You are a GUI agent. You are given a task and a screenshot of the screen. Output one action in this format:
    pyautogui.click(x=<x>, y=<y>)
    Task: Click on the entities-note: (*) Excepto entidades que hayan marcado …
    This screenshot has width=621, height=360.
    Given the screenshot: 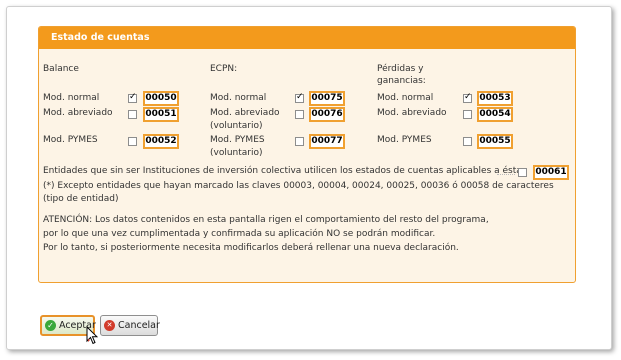 What is the action you would take?
    pyautogui.click(x=298, y=192)
    